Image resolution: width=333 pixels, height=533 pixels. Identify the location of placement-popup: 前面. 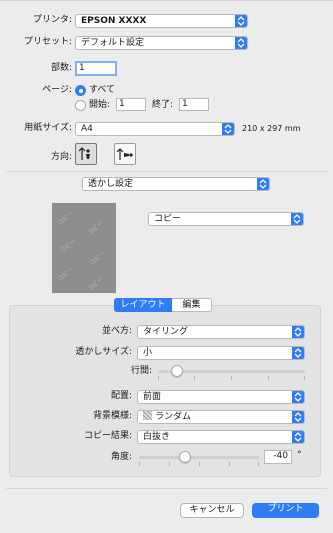
(221, 397).